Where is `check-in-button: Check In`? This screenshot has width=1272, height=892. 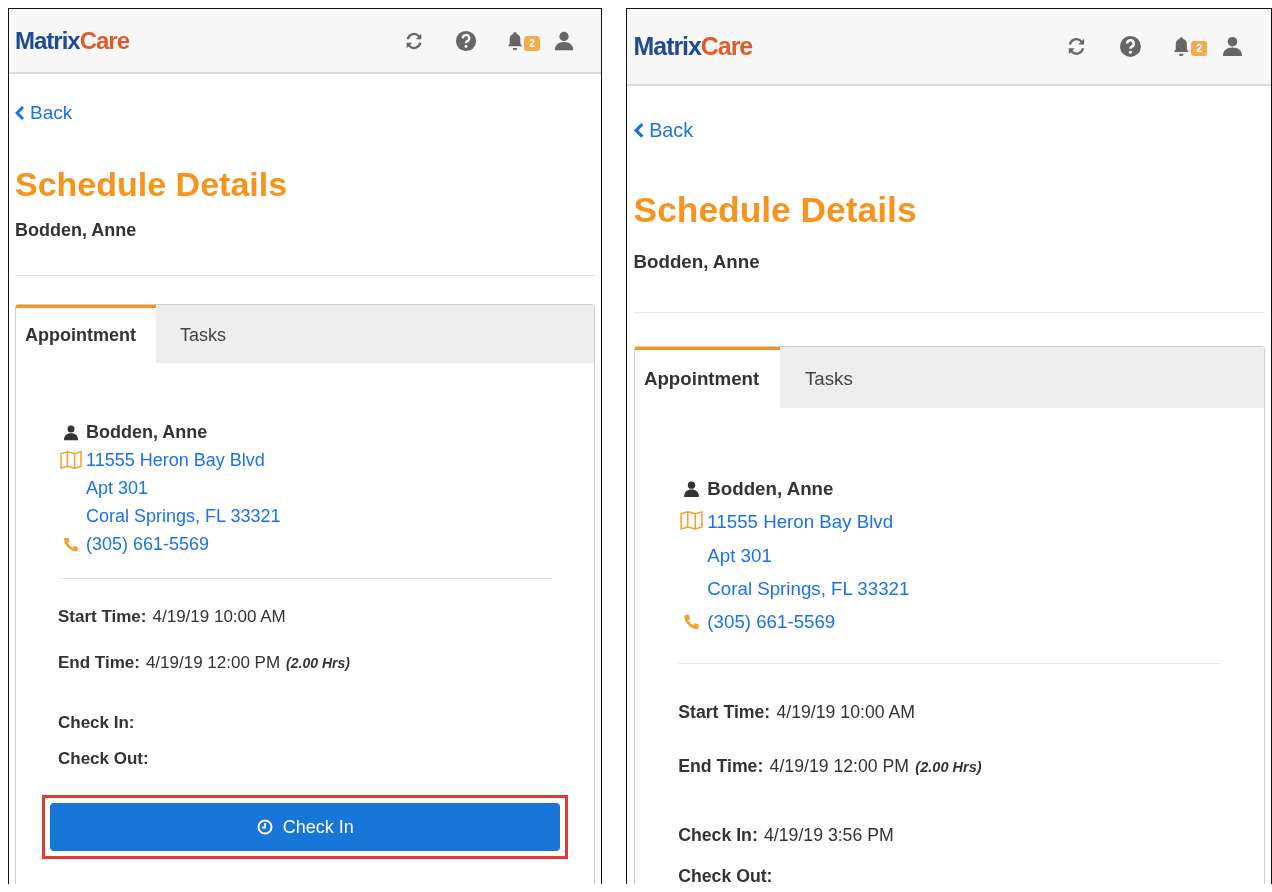
check-in-button: Check In is located at coordinates (305, 827).